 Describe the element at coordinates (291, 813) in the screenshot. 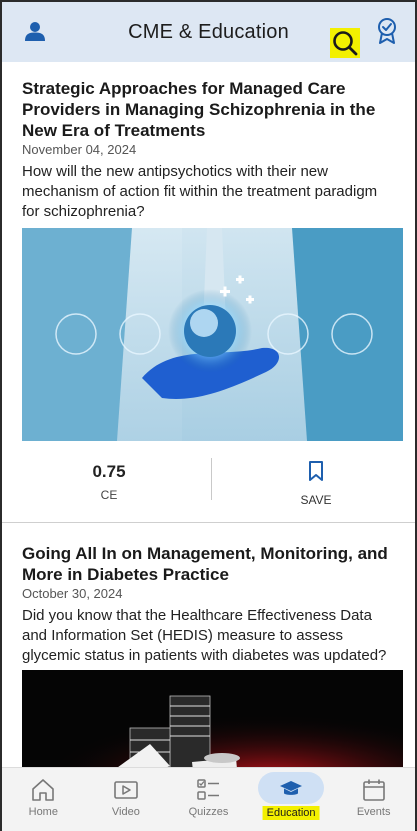

I see `nav-label: Education` at that location.